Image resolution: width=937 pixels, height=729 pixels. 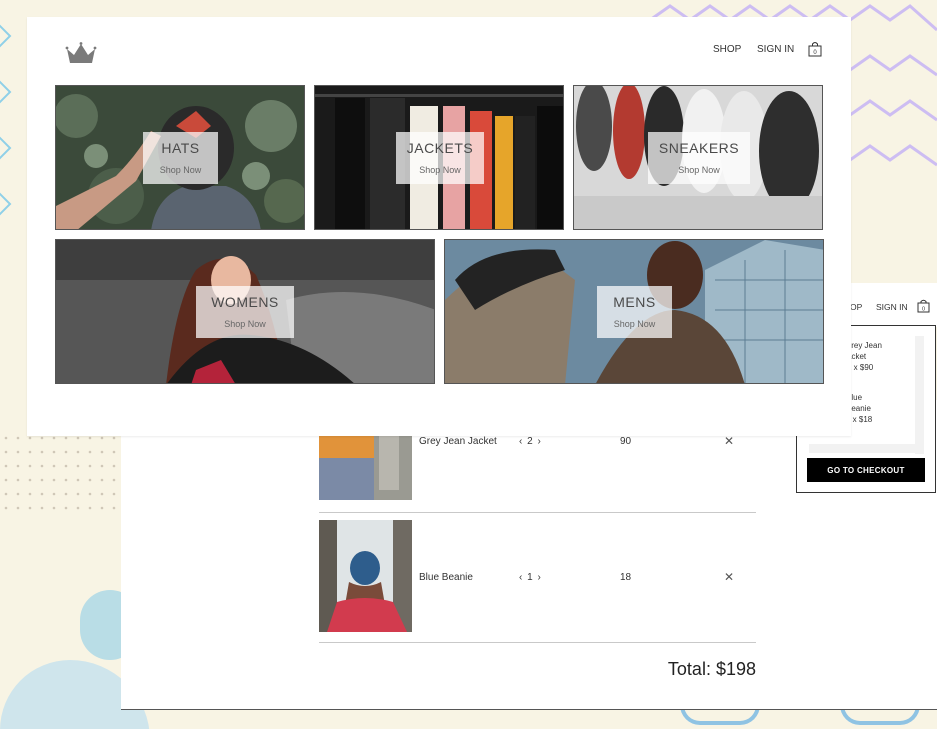 I want to click on category-title: WOMENS, so click(x=245, y=302).